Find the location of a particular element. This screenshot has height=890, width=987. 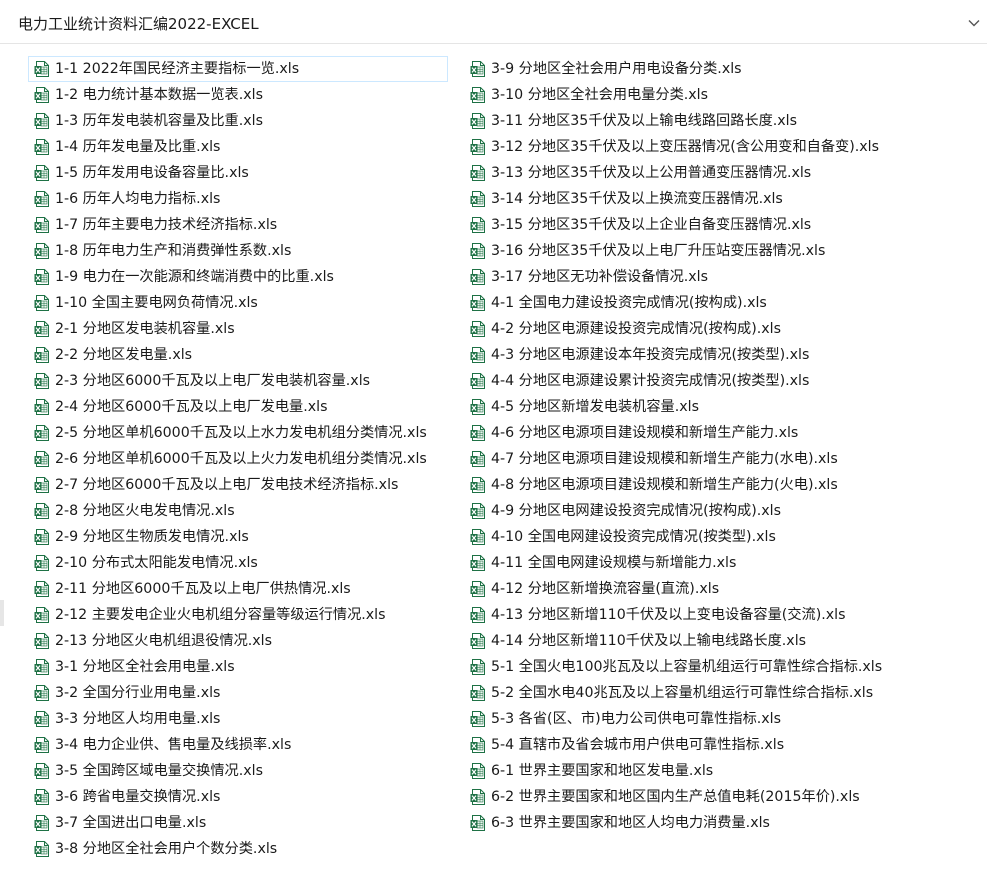

file-name: 1-5 历年发用电设备容量比.xls is located at coordinates (152, 173).